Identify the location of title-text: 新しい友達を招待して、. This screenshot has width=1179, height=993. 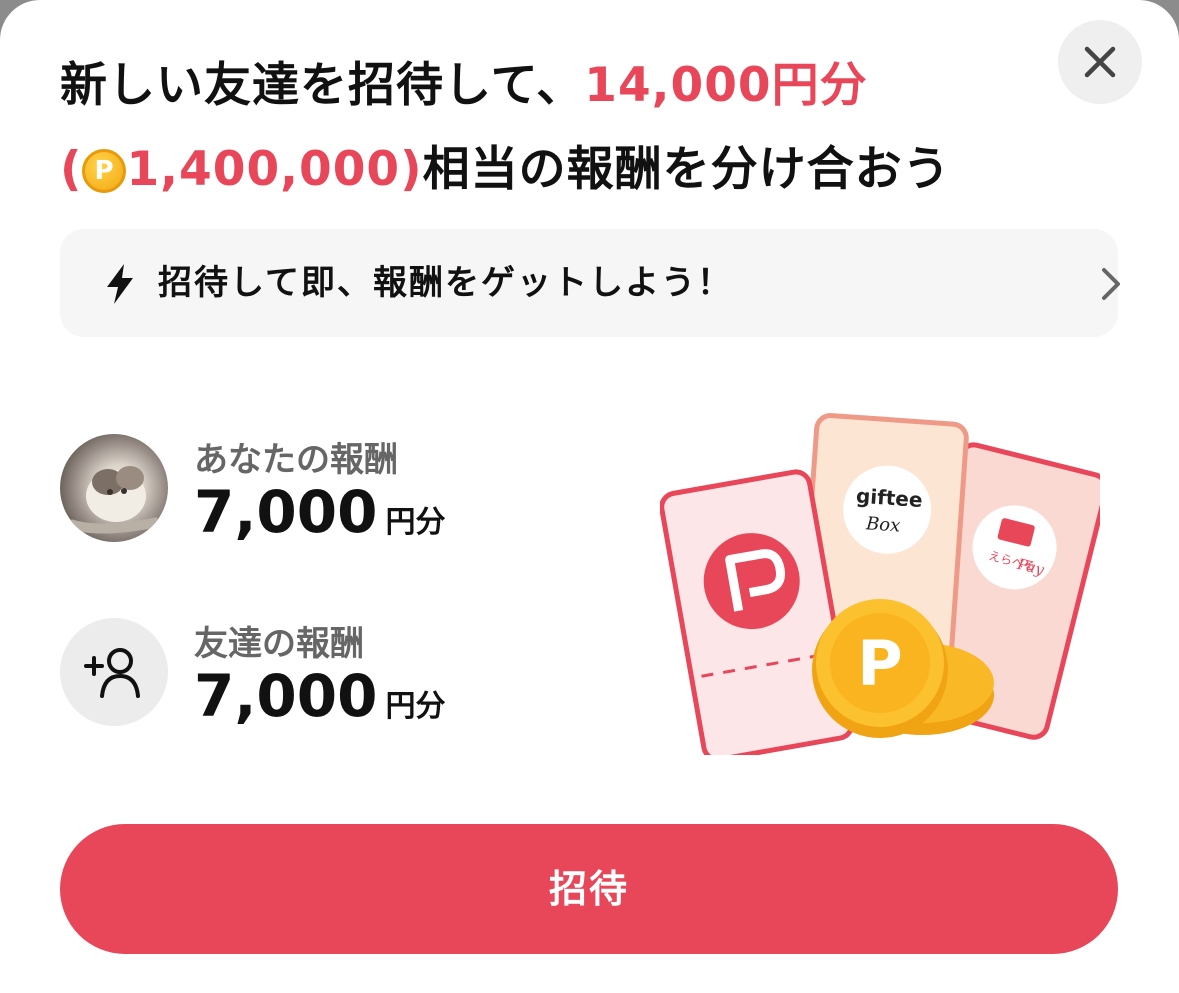
(322, 85).